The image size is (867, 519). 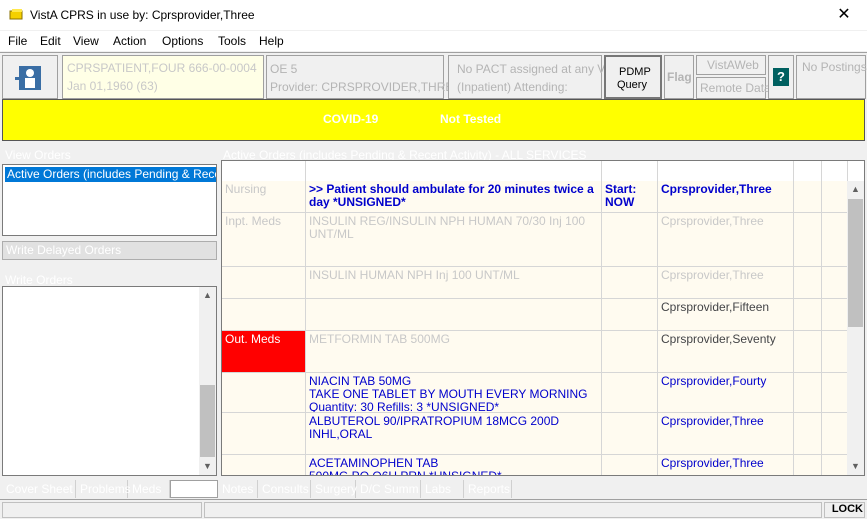 What do you see at coordinates (182, 41) in the screenshot?
I see `menu-options: Options` at bounding box center [182, 41].